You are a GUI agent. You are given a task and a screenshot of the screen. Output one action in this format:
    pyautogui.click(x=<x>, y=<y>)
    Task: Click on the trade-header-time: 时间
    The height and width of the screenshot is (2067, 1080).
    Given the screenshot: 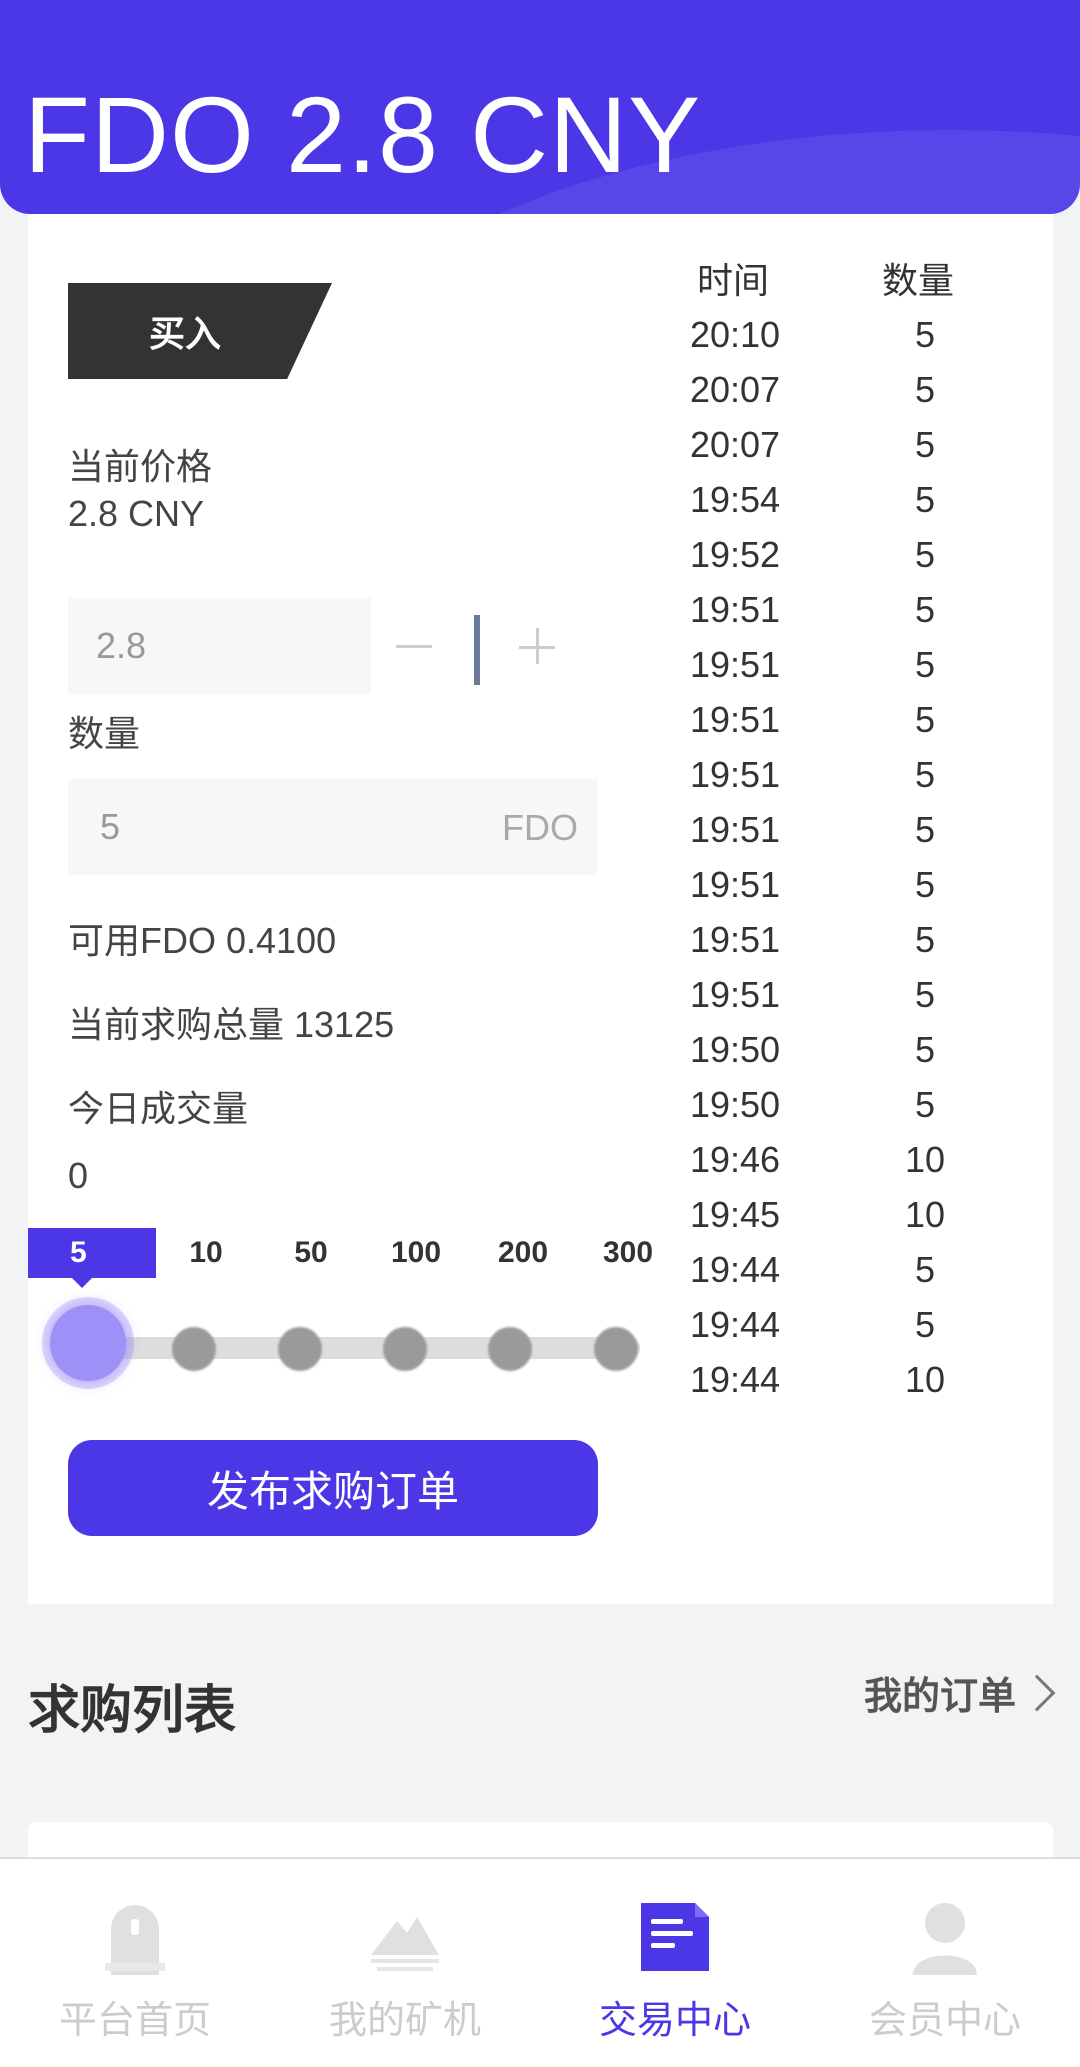 What is the action you would take?
    pyautogui.click(x=733, y=280)
    